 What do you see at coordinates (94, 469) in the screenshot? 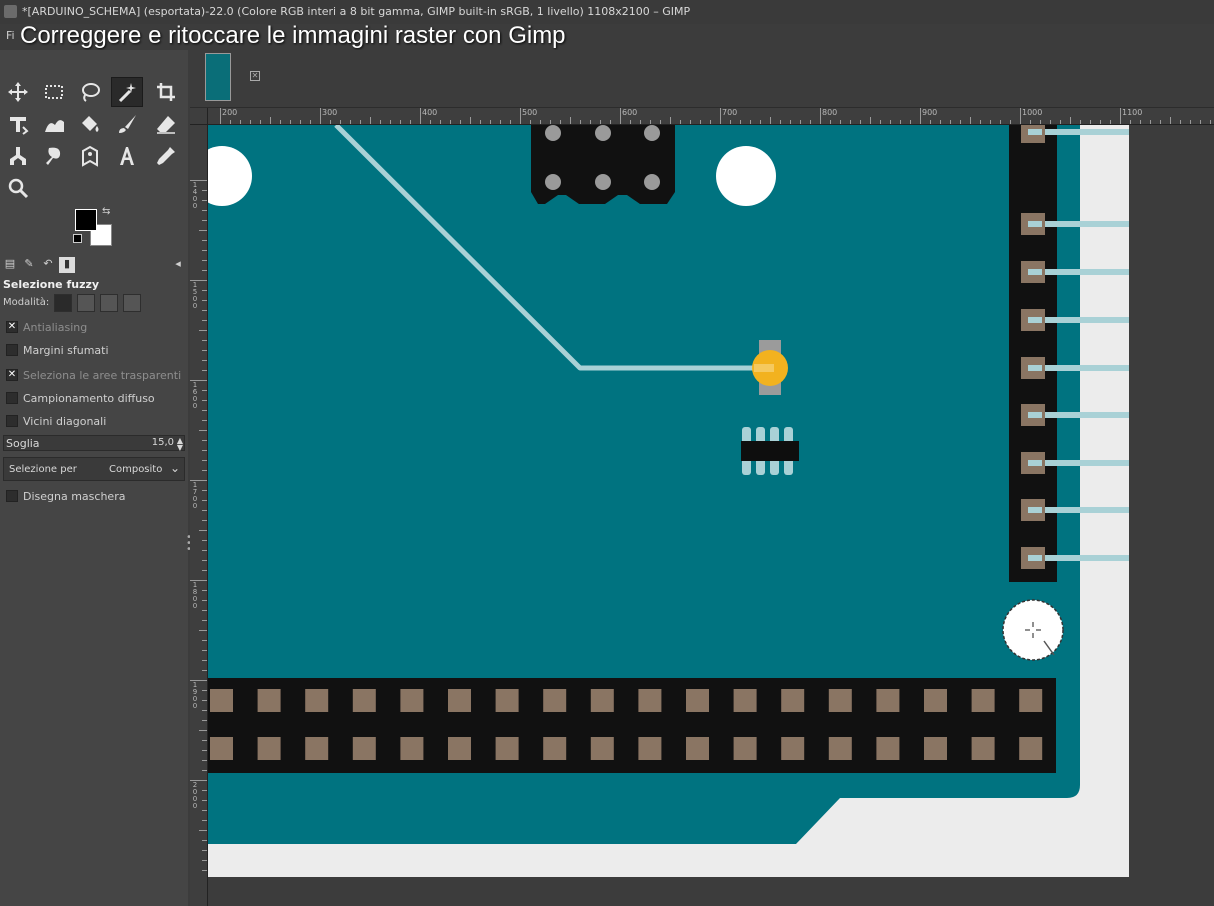
I see `select-by-dropdown: Selezione per Composito ⌄` at bounding box center [94, 469].